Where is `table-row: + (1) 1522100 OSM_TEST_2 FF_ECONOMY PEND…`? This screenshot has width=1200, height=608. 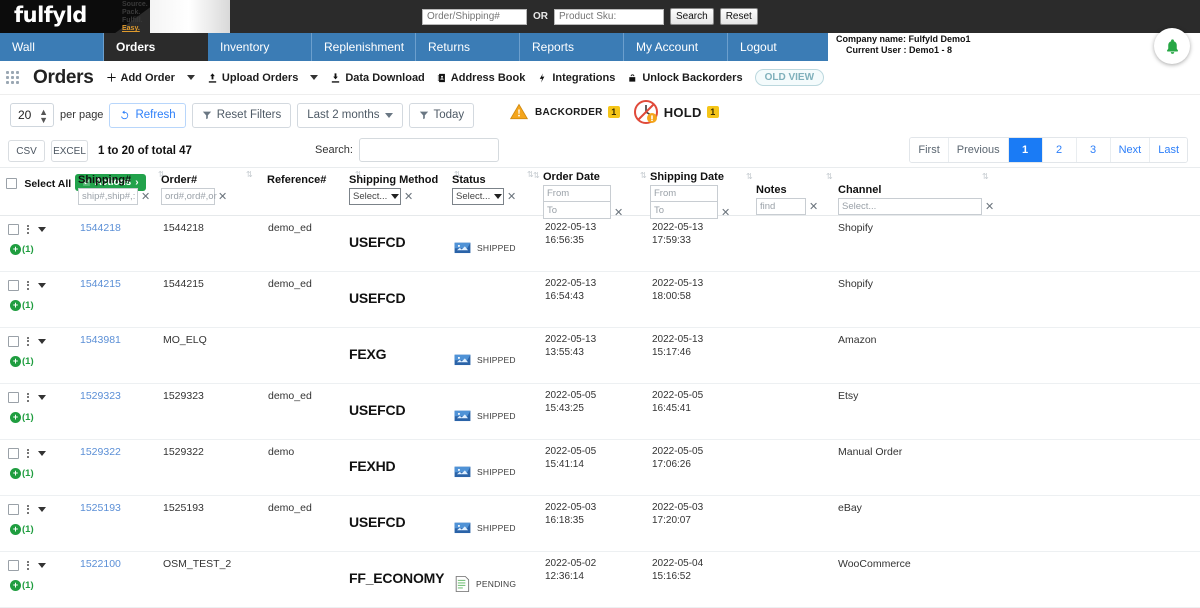
table-row: + (1) 1522100 OSM_TEST_2 FF_ECONOMY PEND… is located at coordinates (600, 580).